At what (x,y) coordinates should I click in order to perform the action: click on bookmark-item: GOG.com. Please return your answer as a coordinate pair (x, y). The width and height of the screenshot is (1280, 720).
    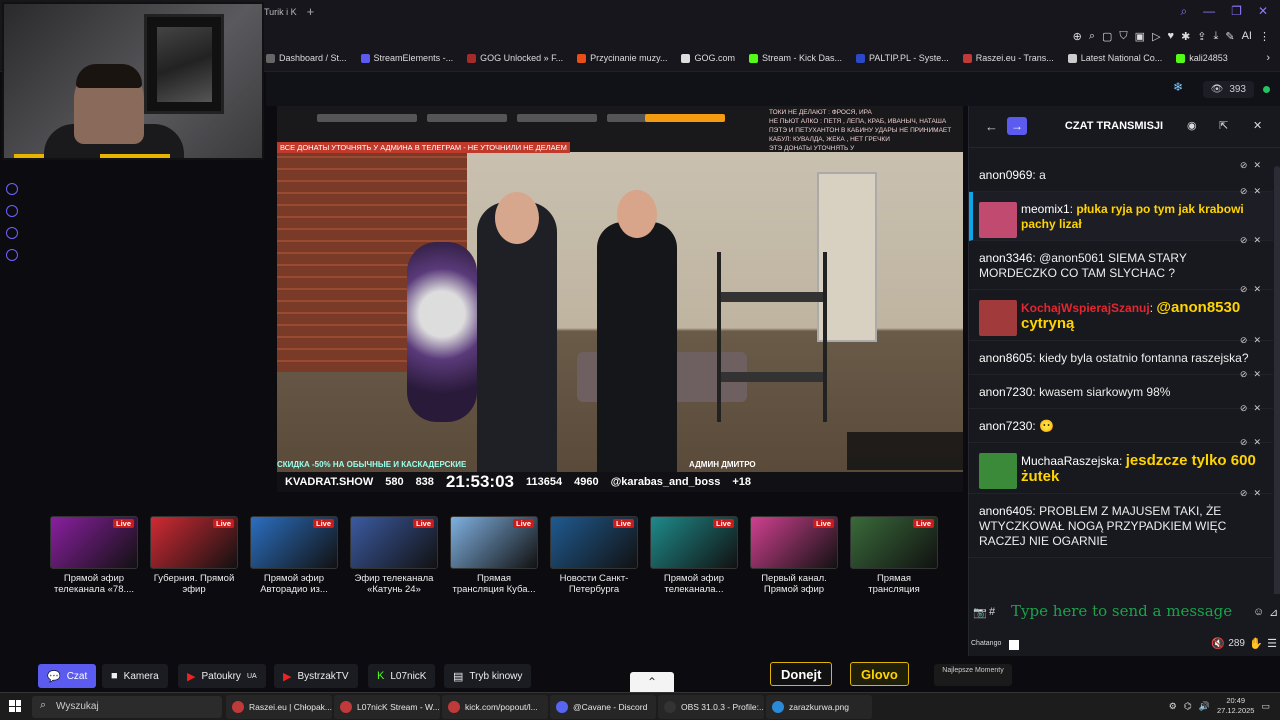
    Looking at the image, I should click on (708, 58).